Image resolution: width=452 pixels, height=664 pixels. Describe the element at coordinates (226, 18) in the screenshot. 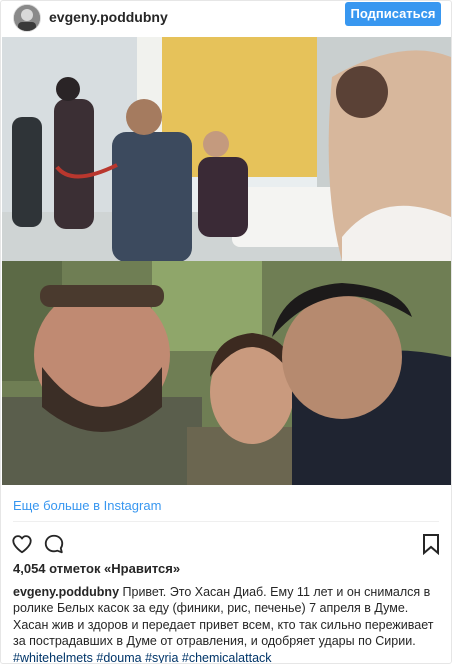

I see `post-header: evgeny.poddubny Подписаться` at that location.